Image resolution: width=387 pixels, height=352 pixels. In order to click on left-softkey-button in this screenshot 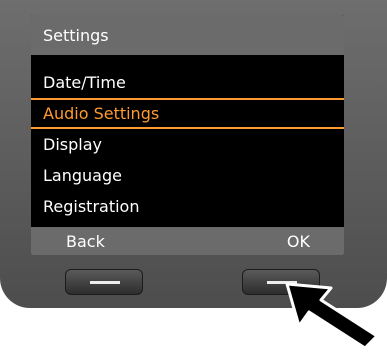, I will do `click(104, 282)`.